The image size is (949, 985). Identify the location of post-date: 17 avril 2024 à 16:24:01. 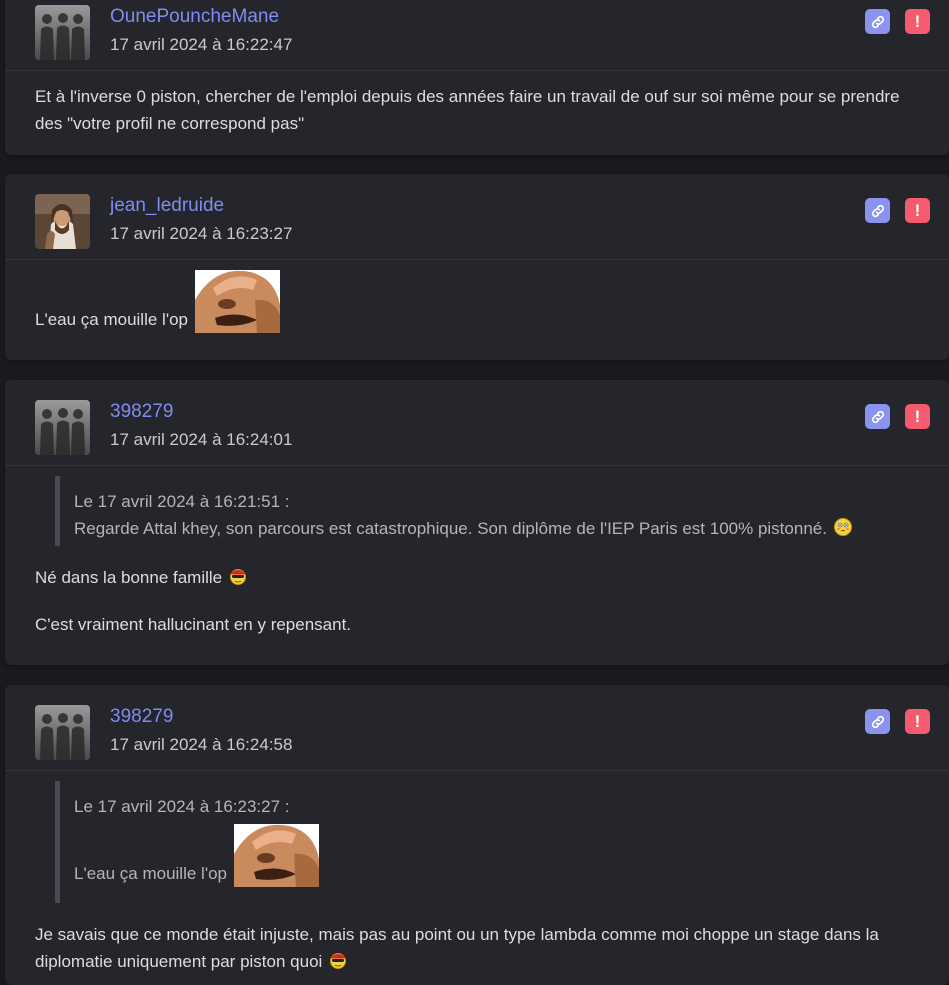
(201, 440).